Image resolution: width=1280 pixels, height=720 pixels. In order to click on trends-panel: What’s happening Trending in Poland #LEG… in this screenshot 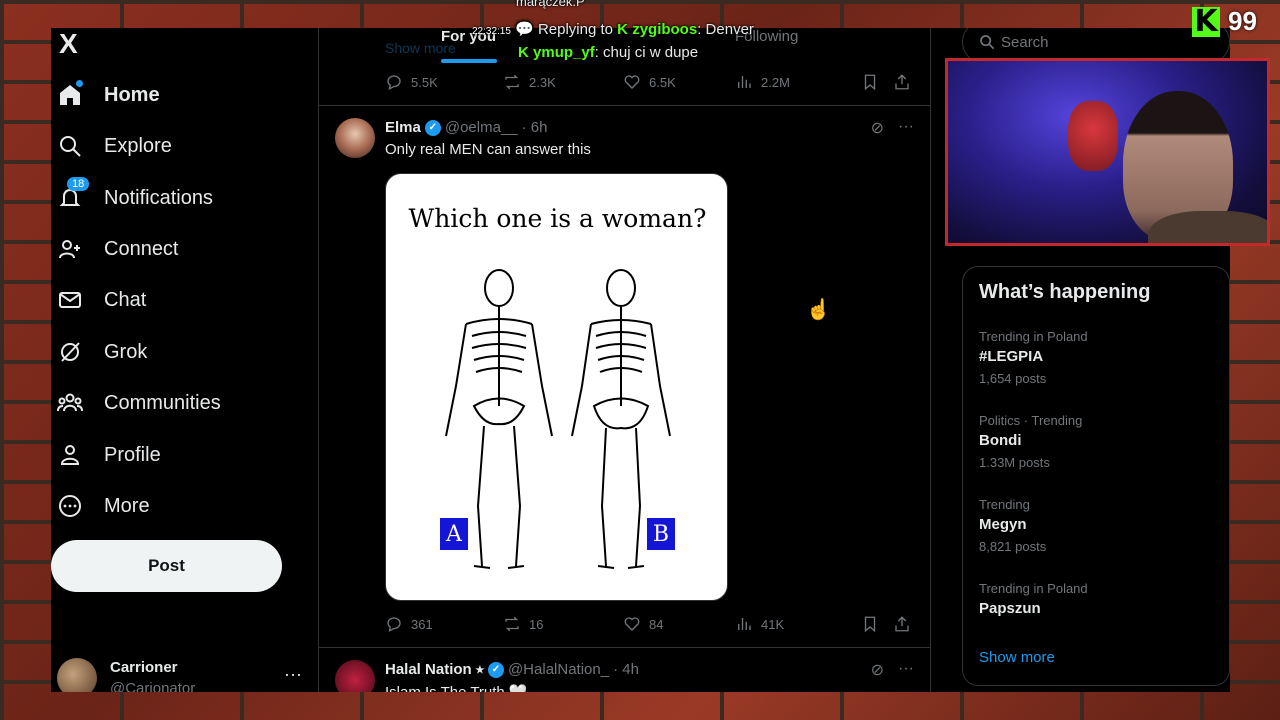, I will do `click(1096, 476)`.